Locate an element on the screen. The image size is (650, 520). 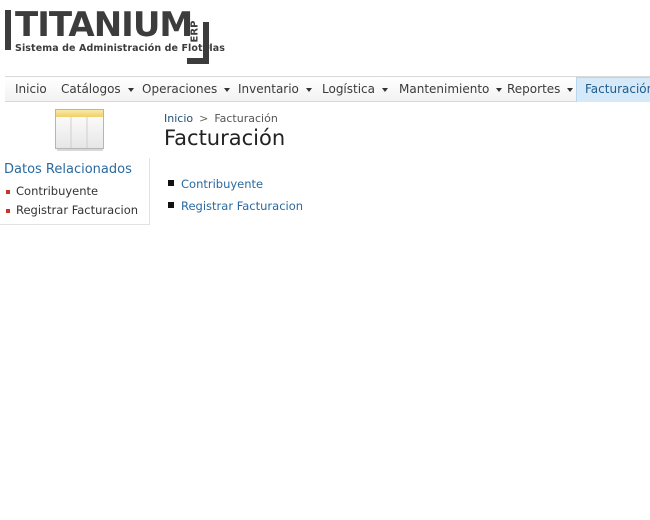
related-data-title: Datos Relacionados is located at coordinates (68, 169).